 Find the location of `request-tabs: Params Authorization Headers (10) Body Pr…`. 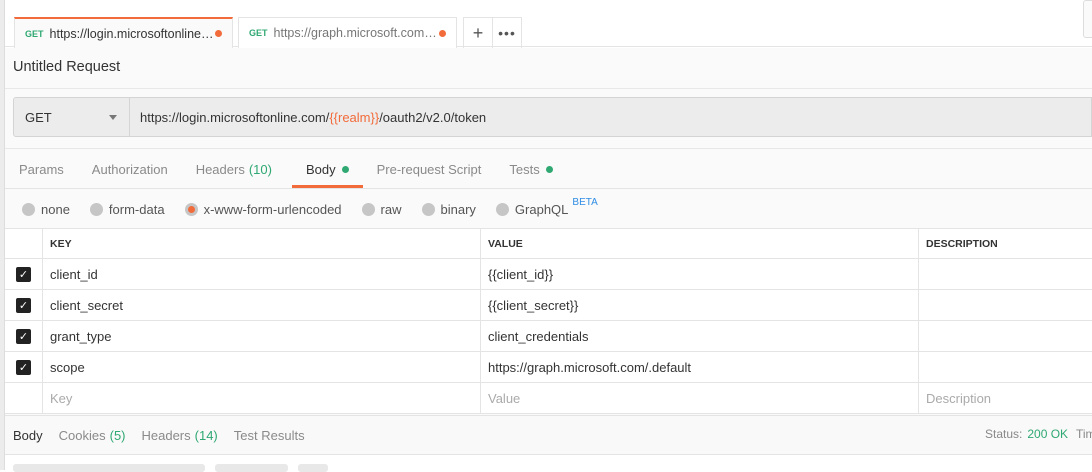

request-tabs: Params Authorization Headers (10) Body Pr… is located at coordinates (286, 169).